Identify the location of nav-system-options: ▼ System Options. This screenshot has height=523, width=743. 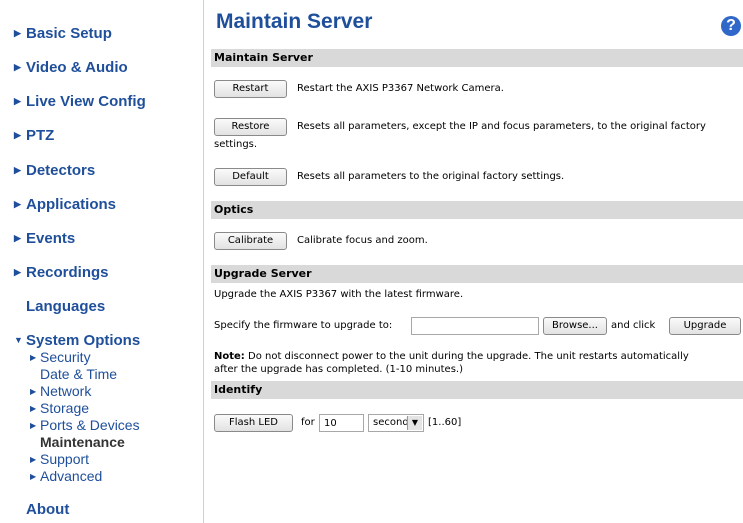
(77, 340).